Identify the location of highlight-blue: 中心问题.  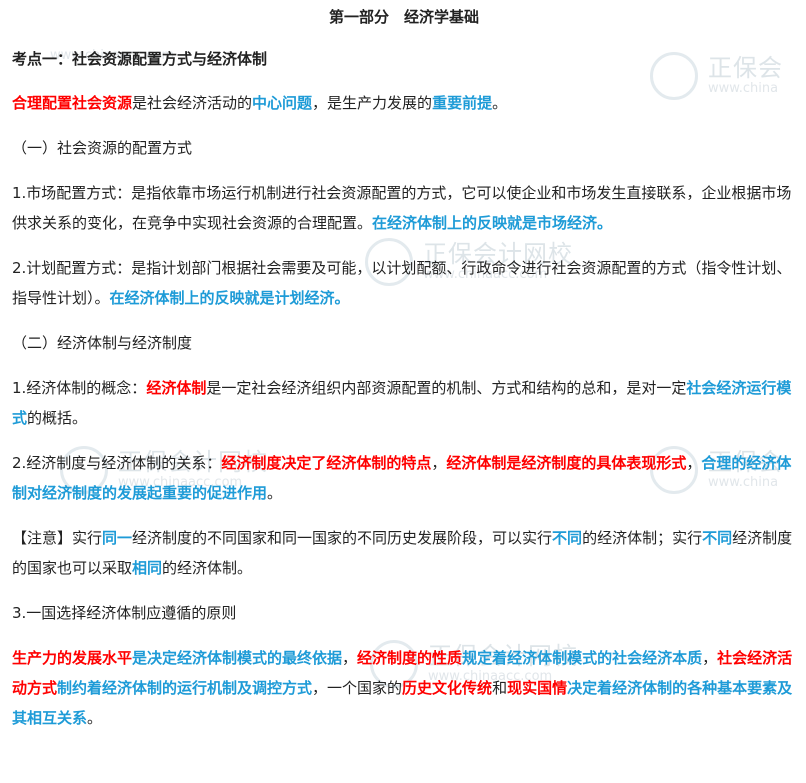
(282, 103).